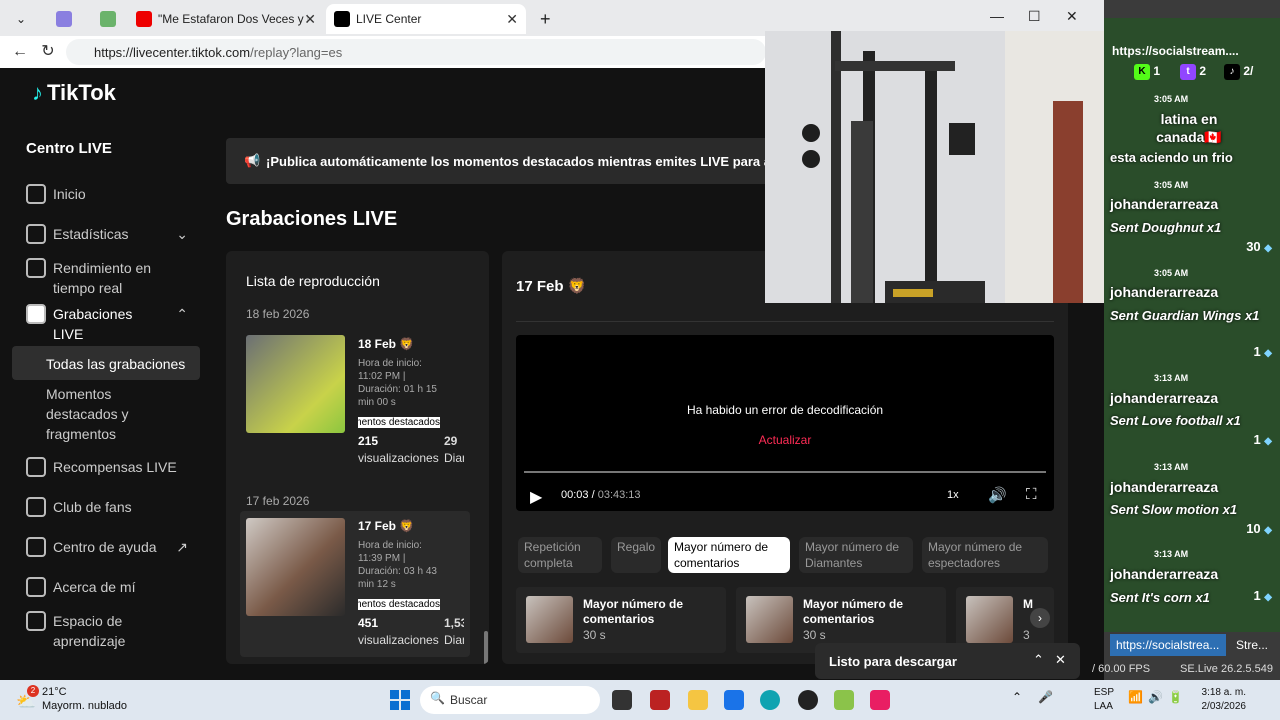 Image resolution: width=1280 pixels, height=720 pixels. Describe the element at coordinates (36, 547) in the screenshot. I see `help-icon` at that location.